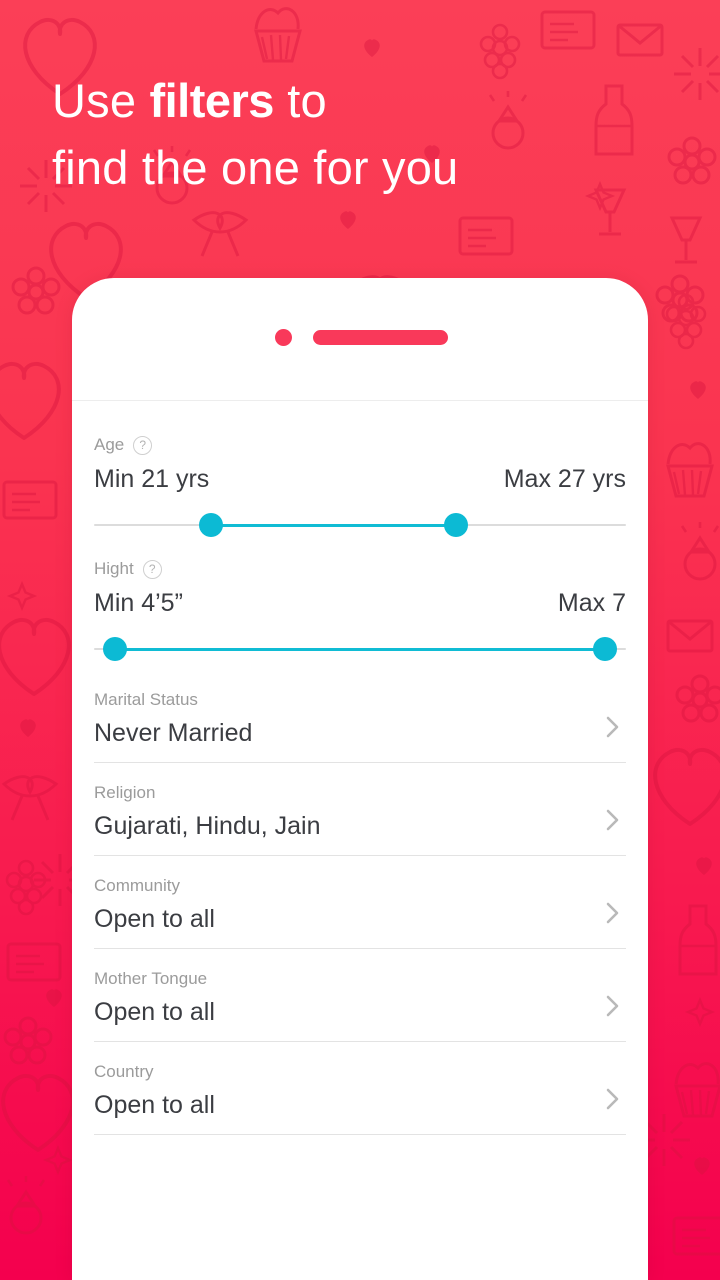 This screenshot has width=720, height=1280. Describe the element at coordinates (360, 479) in the screenshot. I see `age-values-row: Min 21 yrs Max 27 yrs` at that location.